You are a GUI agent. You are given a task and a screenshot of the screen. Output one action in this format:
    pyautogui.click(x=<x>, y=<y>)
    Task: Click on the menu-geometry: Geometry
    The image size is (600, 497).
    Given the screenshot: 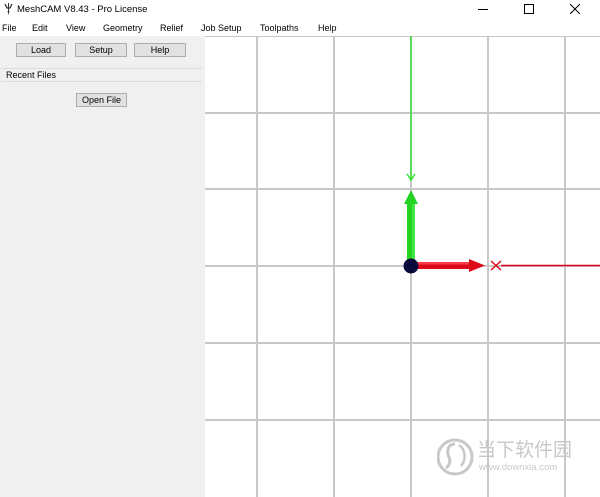 What is the action you would take?
    pyautogui.click(x=123, y=28)
    